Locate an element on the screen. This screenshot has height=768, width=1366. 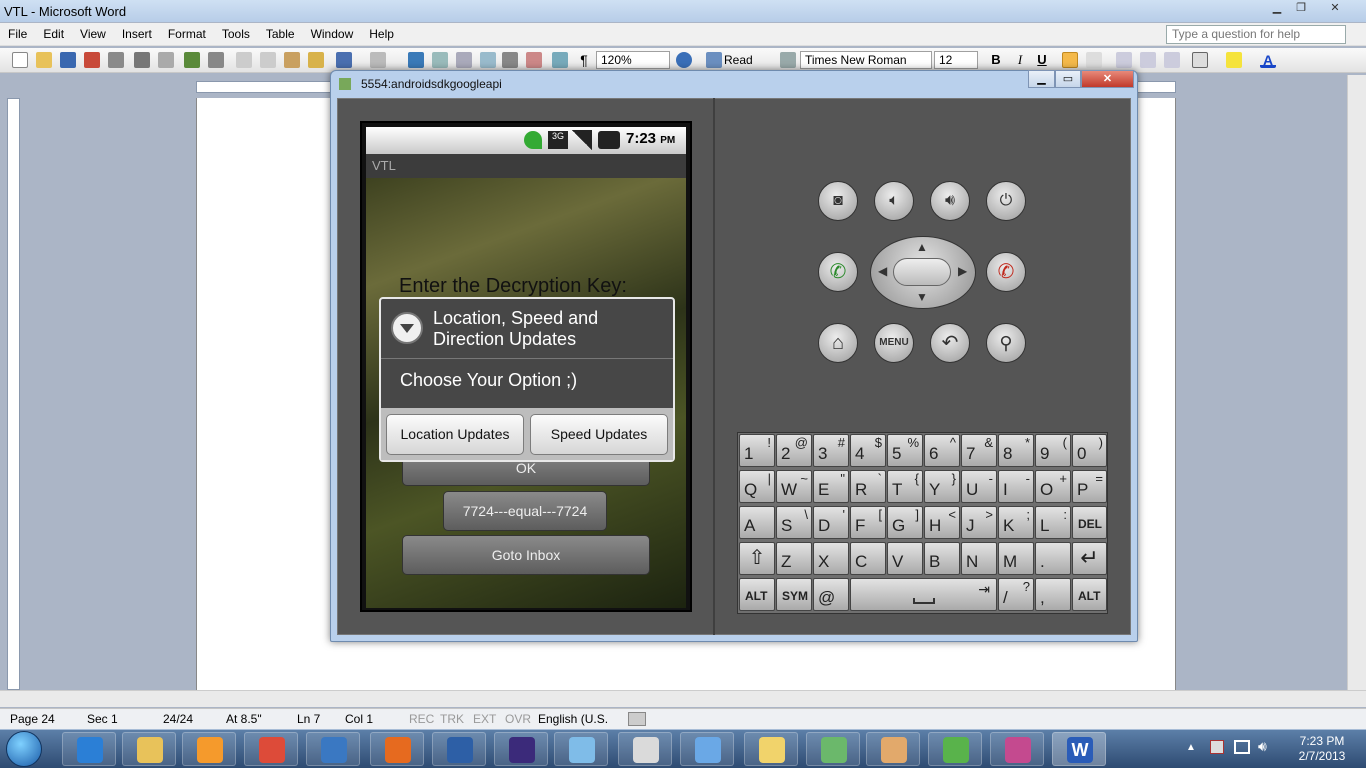
volume-down-icon: 🔈︎ is located at coordinates (894, 201).